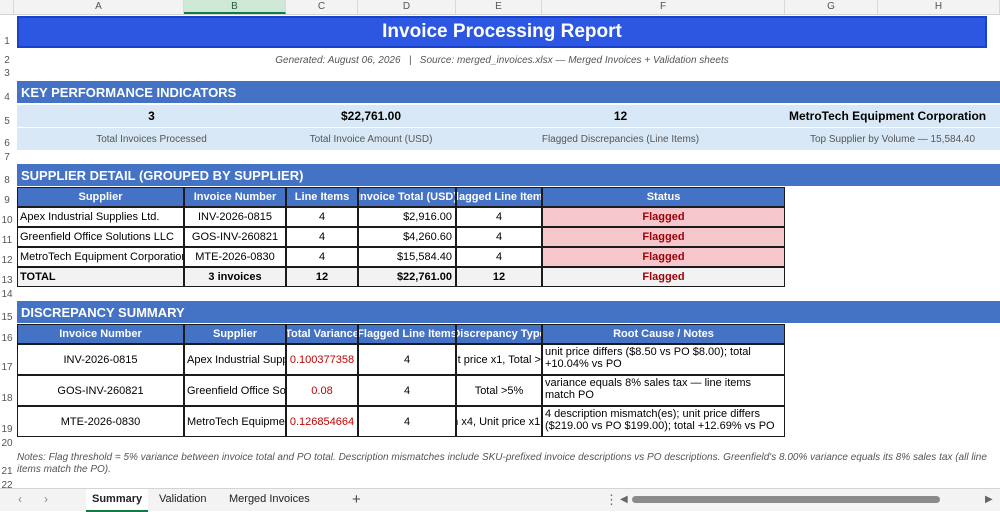 This screenshot has height=512, width=1000. Describe the element at coordinates (100, 277) in the screenshot. I see `total-row-label: TOTAL` at that location.